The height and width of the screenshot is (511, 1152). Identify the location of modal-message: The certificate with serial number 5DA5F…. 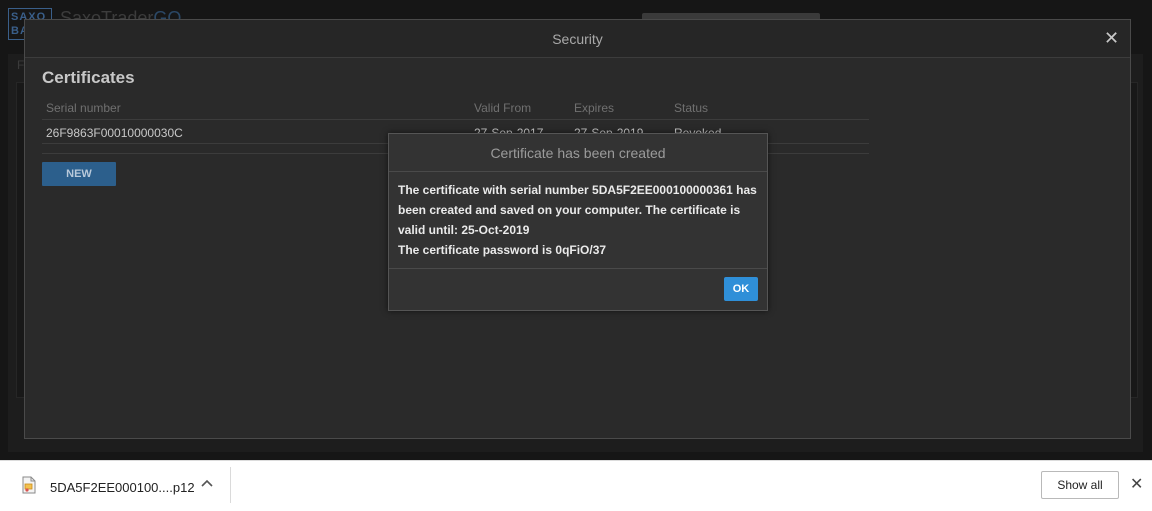
(579, 220).